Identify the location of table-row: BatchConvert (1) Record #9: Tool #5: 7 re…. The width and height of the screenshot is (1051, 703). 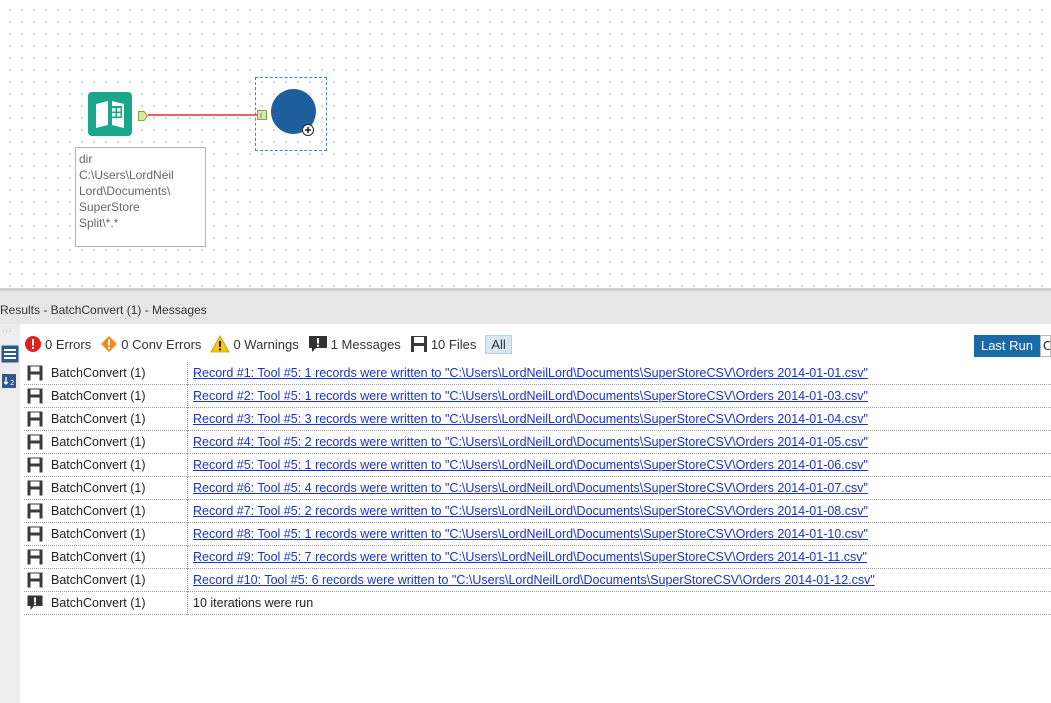
(537, 557).